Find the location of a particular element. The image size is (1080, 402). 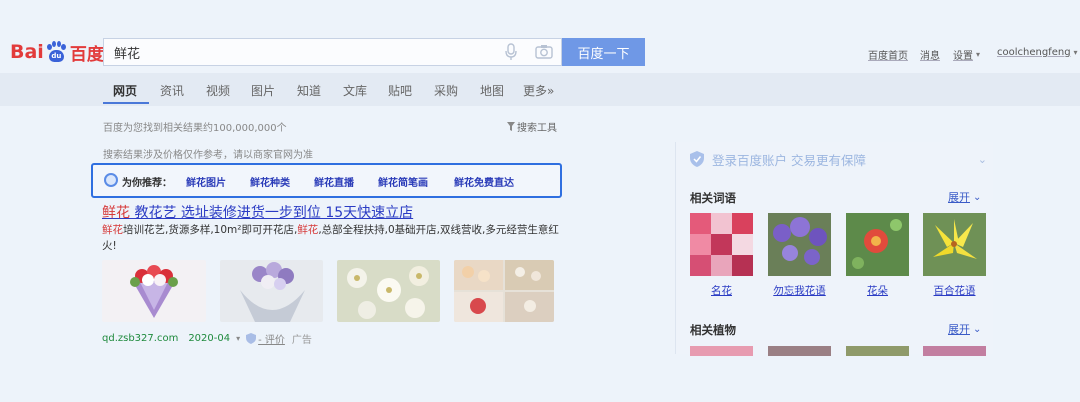

ad-label: 广告 is located at coordinates (301, 340).